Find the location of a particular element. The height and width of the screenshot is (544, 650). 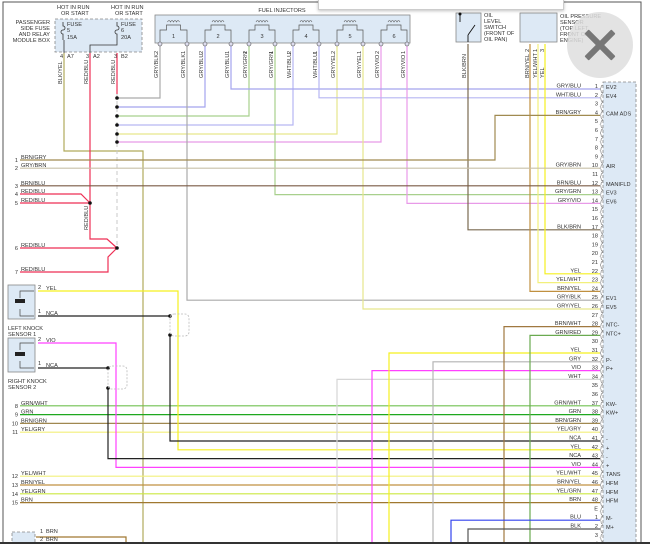

ecm-pin-number: 4 is located at coordinates (596, 113).